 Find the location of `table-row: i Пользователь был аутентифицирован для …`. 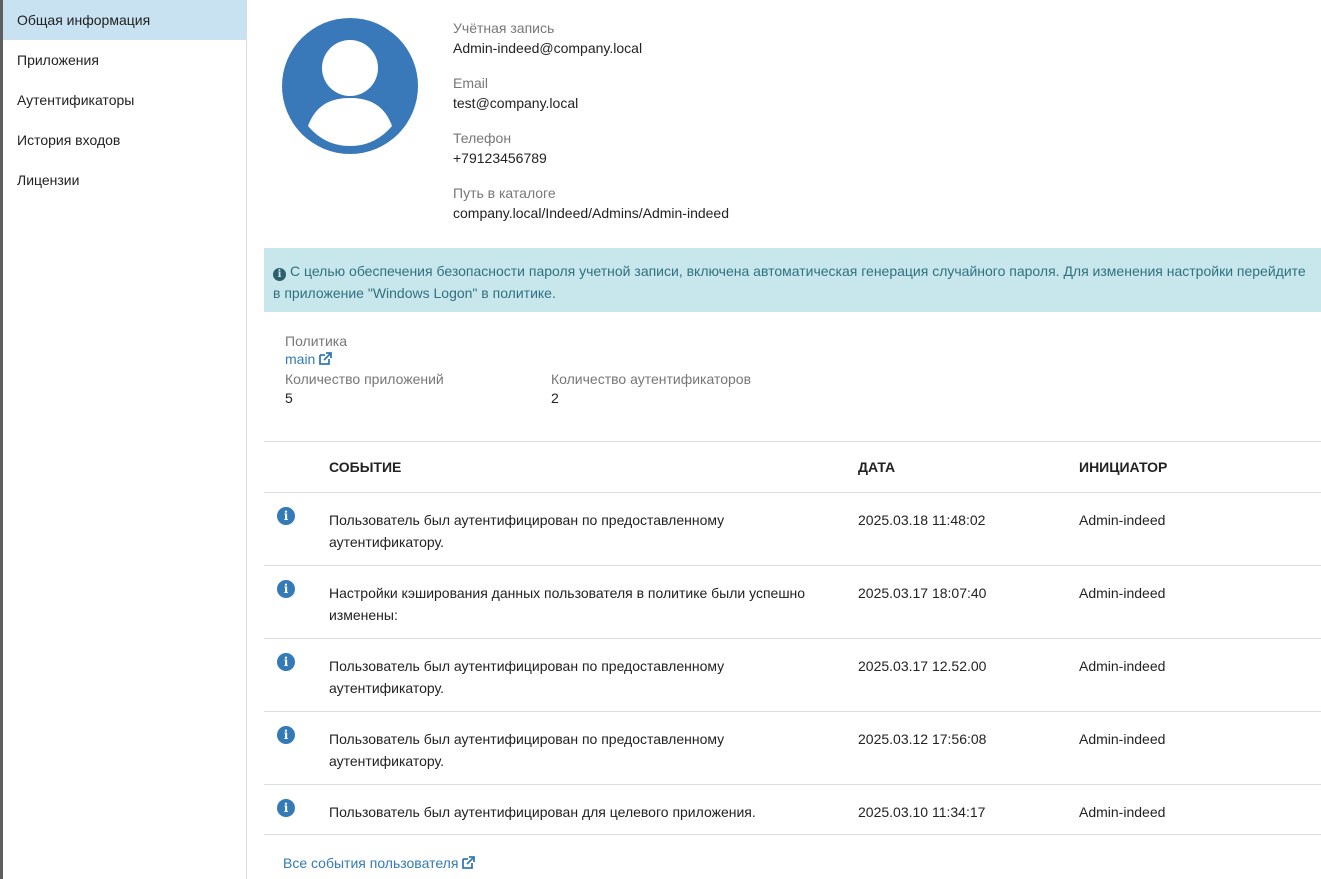

table-row: i Пользователь был аутентифицирован для … is located at coordinates (792, 810).